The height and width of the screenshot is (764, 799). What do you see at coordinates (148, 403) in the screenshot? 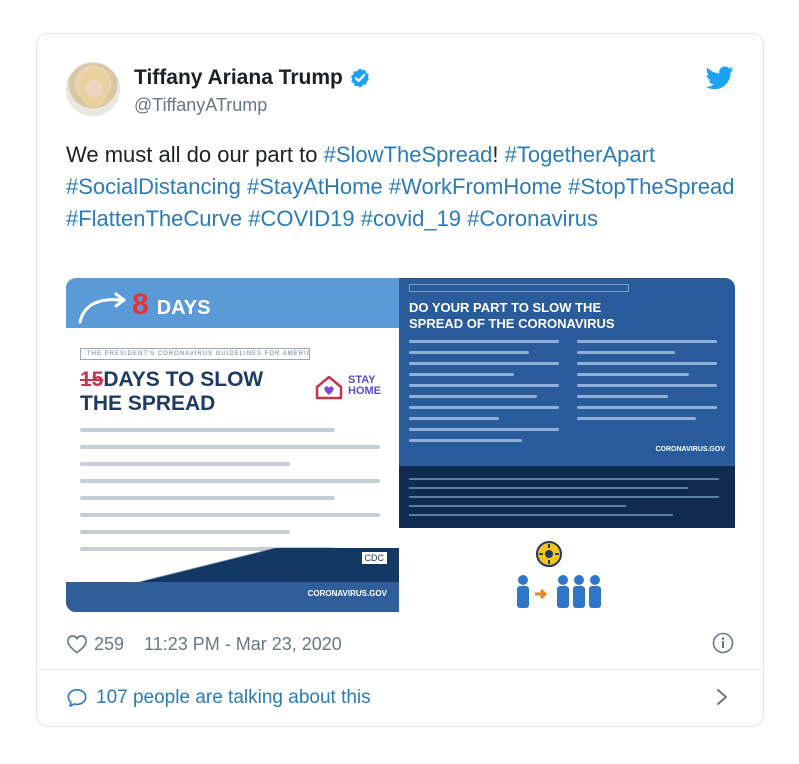
I see `title-line2: THE SPREAD` at bounding box center [148, 403].